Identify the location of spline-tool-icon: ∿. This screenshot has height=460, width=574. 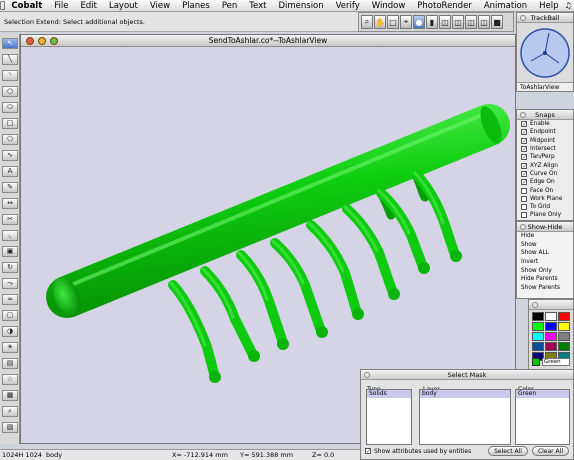
(10, 155).